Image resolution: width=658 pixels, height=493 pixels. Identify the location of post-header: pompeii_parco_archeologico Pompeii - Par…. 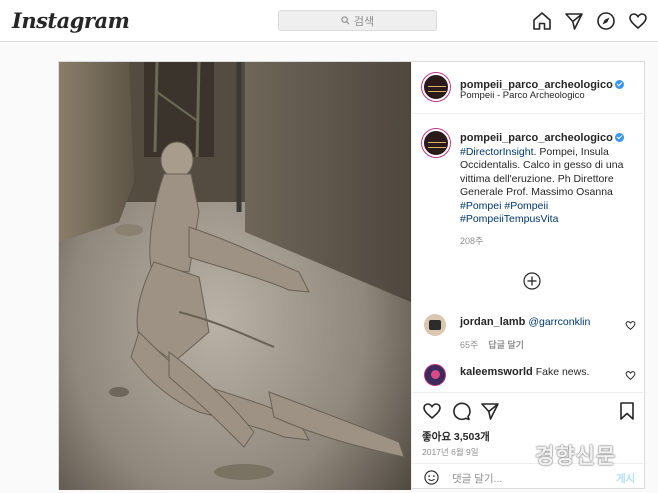
(529, 88).